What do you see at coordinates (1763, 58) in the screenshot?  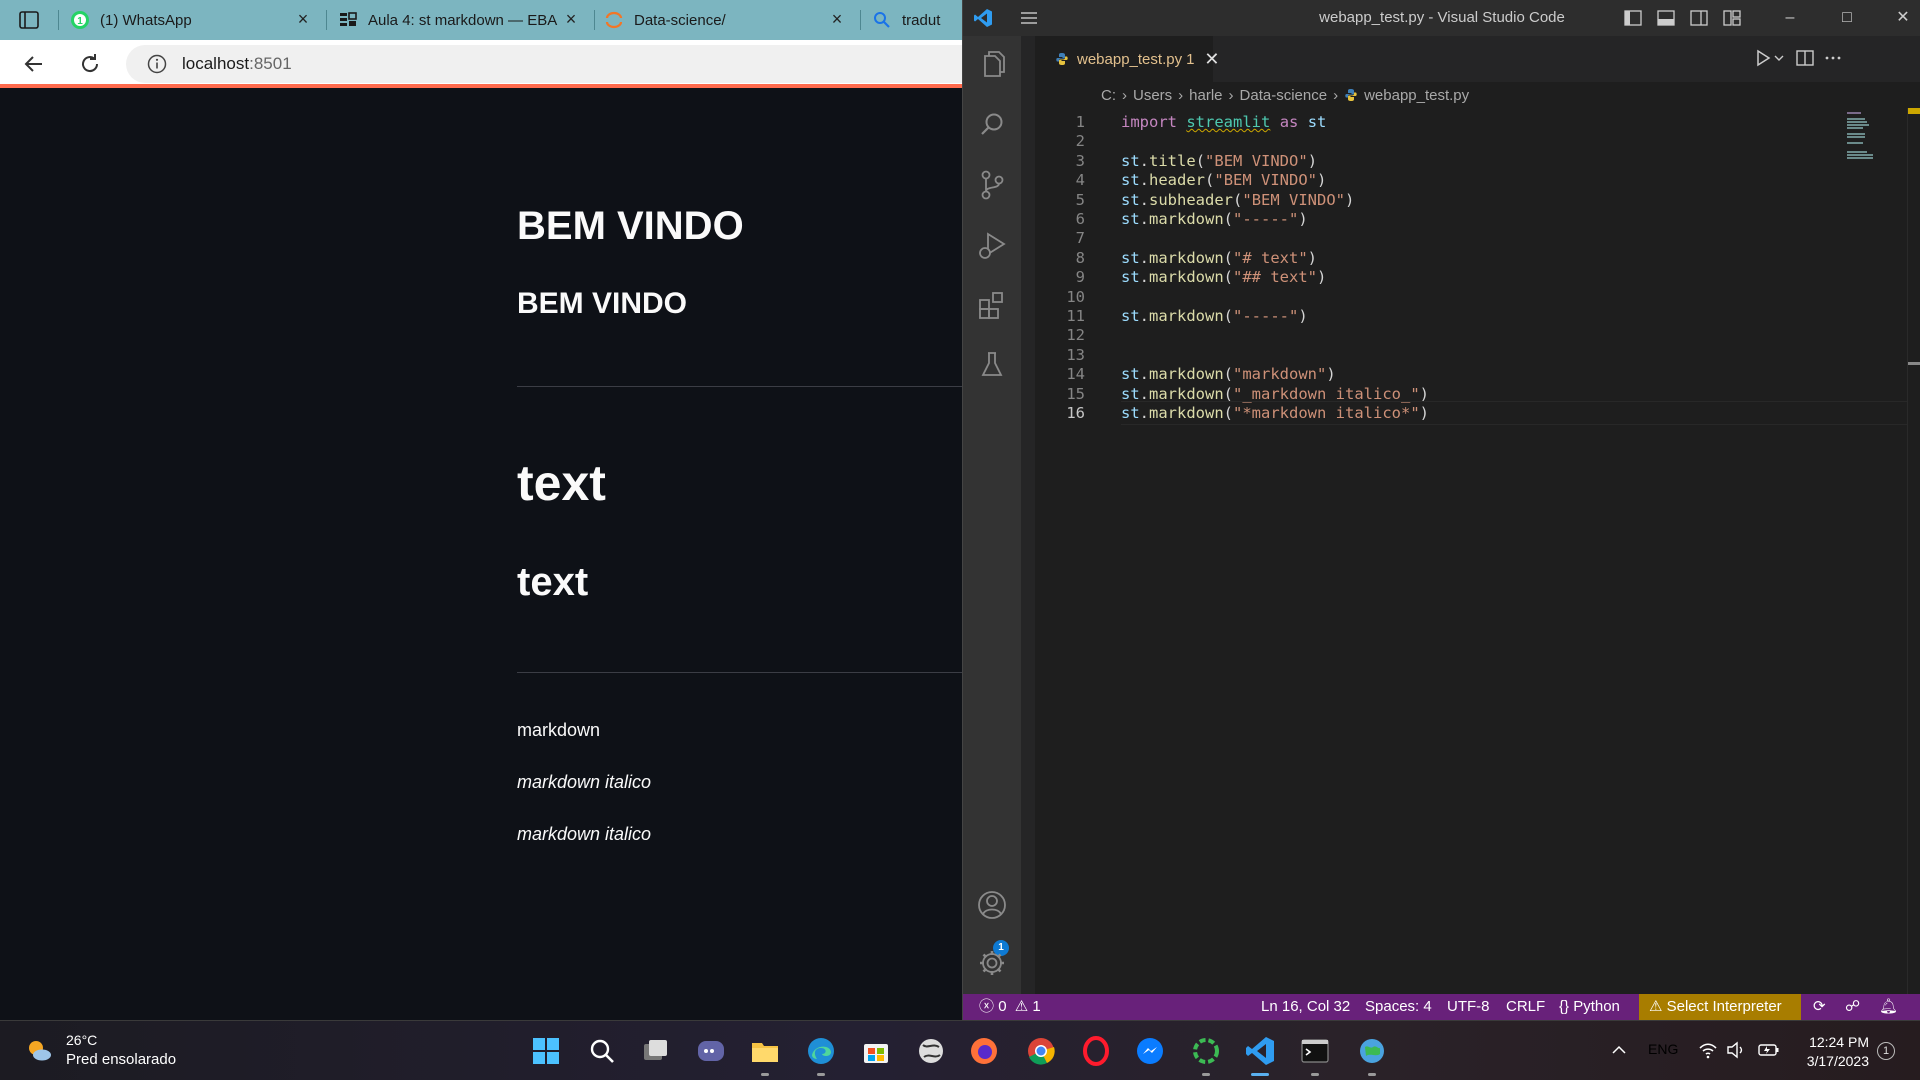 I see `run-python-file-icon` at bounding box center [1763, 58].